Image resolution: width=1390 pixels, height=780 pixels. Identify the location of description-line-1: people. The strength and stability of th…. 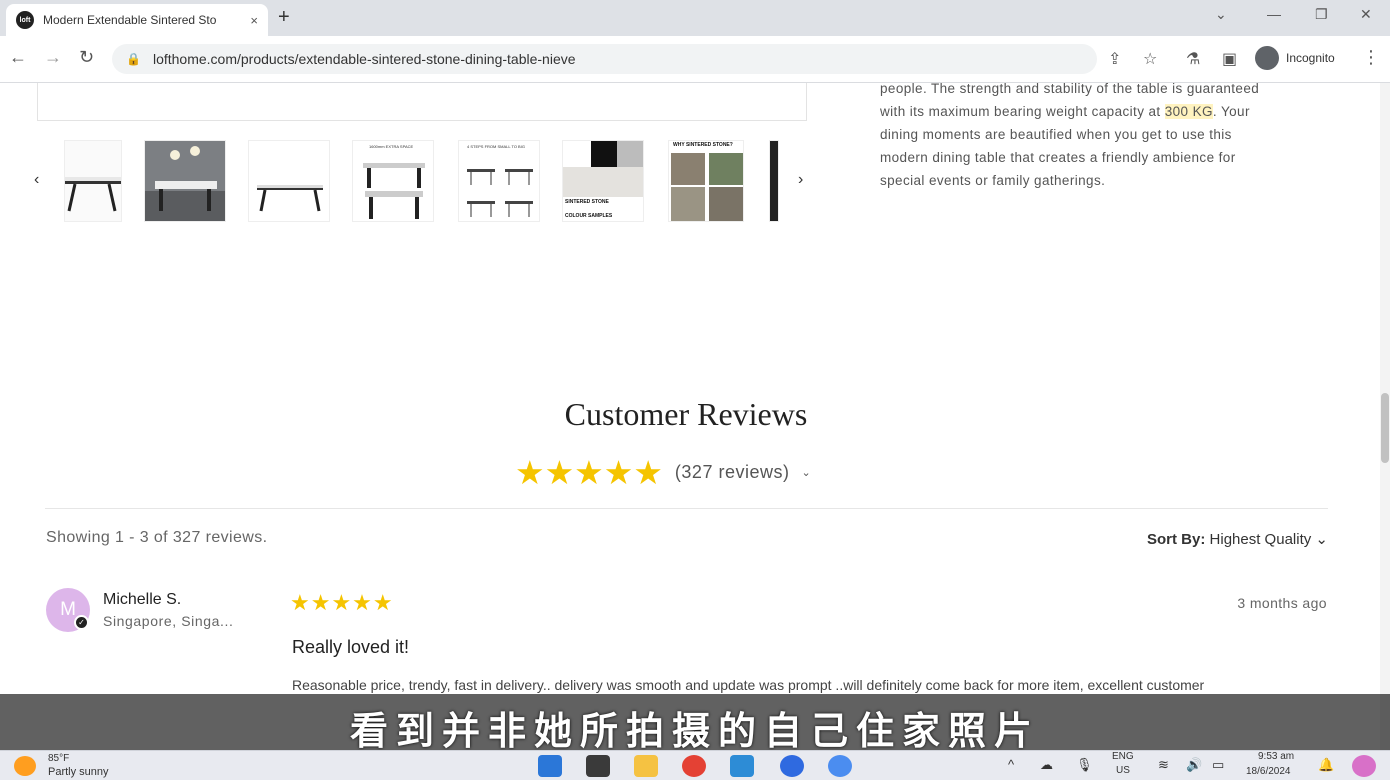
(1070, 89).